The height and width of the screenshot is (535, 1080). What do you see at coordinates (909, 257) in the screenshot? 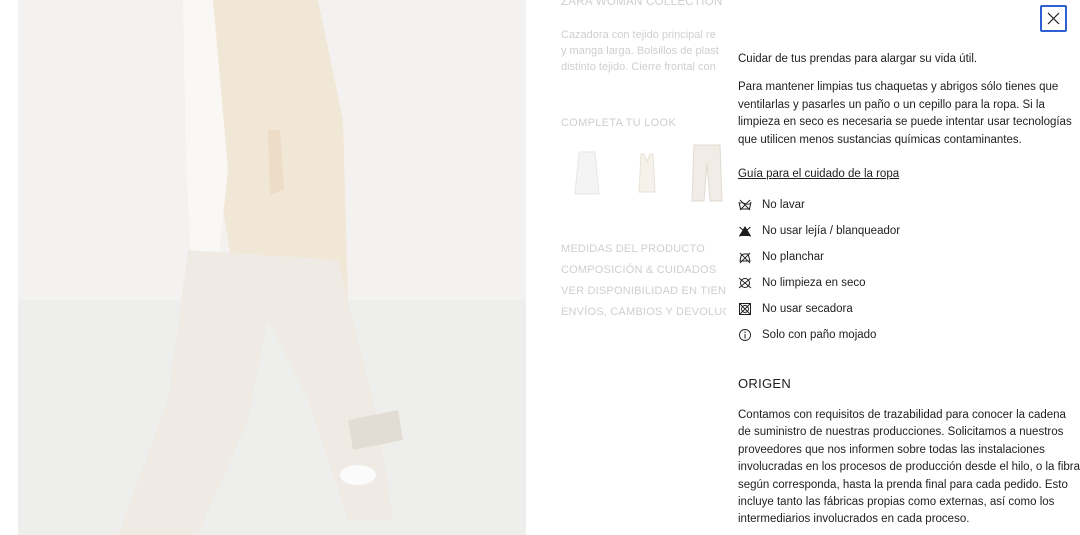
I see `care-item-no-iron: No planchar` at bounding box center [909, 257].